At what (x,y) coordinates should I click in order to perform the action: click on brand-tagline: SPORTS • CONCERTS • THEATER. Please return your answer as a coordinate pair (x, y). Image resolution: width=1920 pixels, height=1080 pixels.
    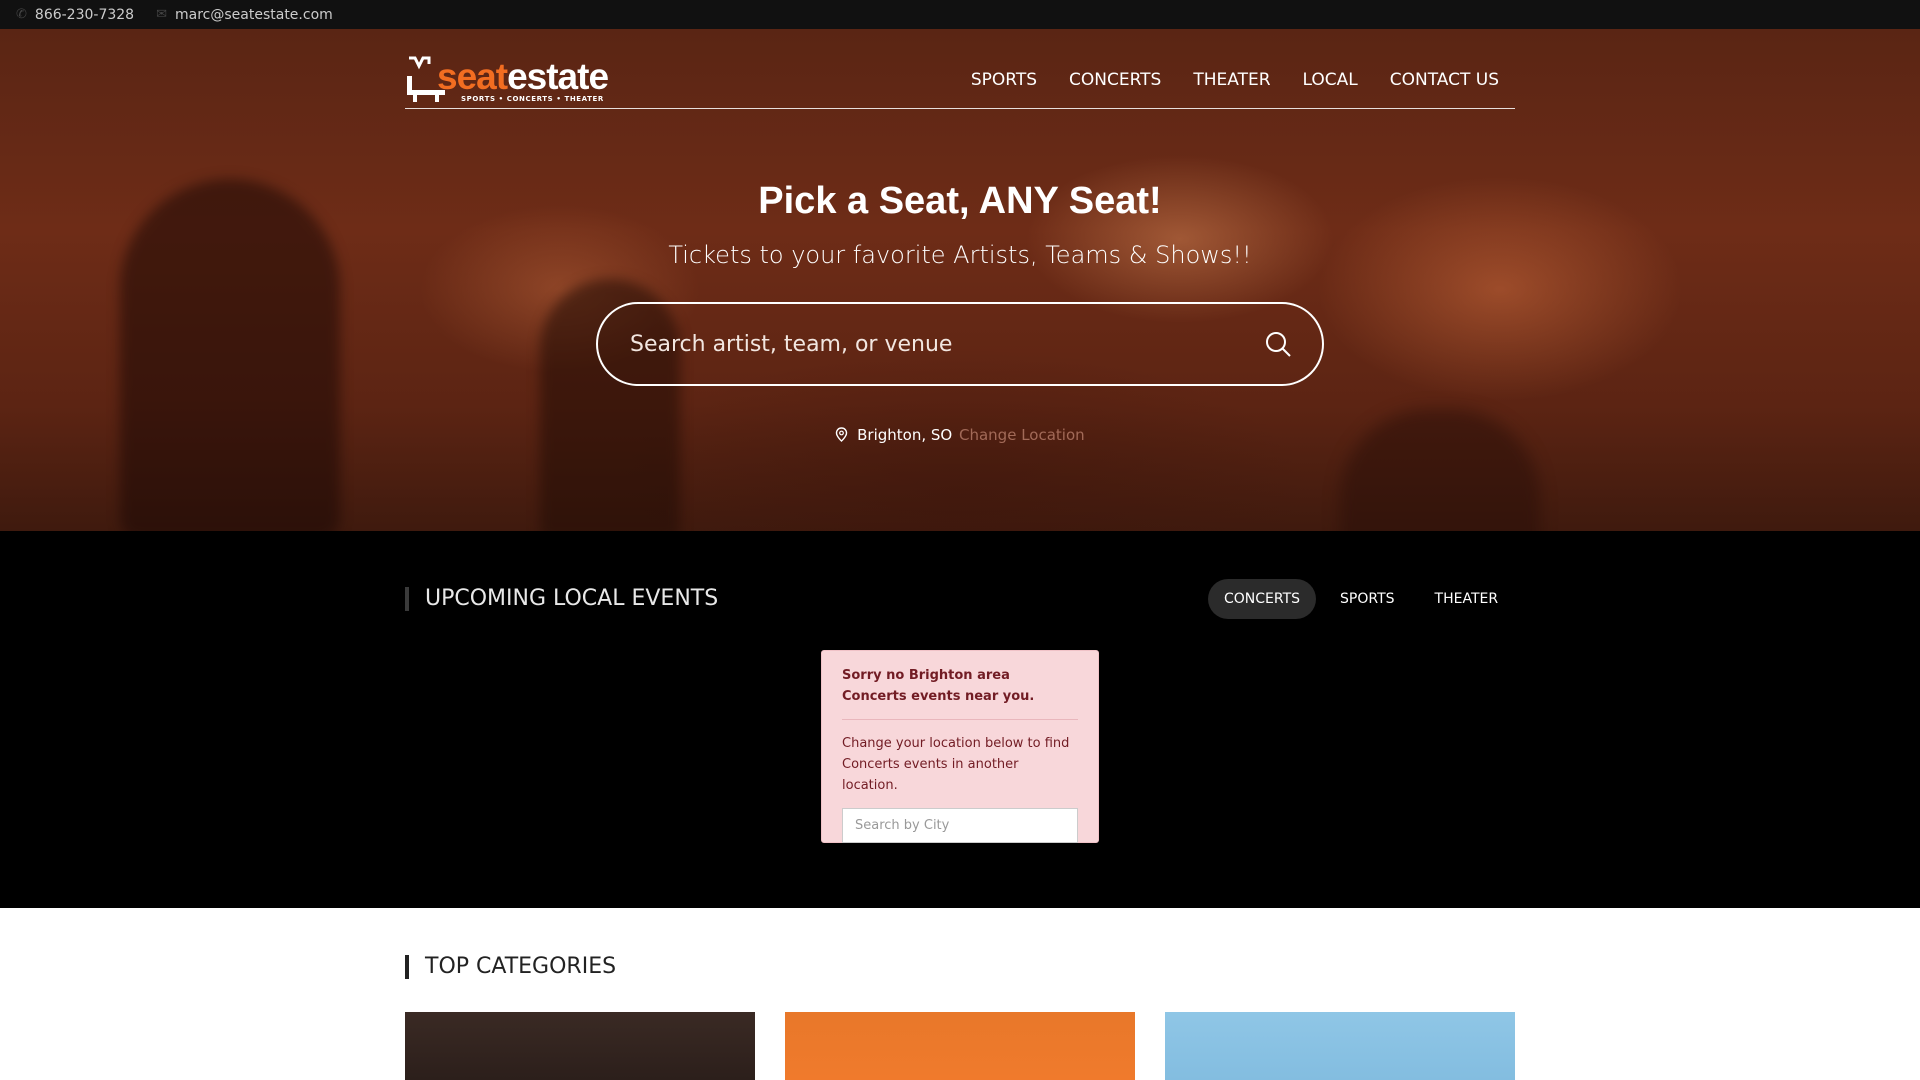
    Looking at the image, I should click on (532, 99).